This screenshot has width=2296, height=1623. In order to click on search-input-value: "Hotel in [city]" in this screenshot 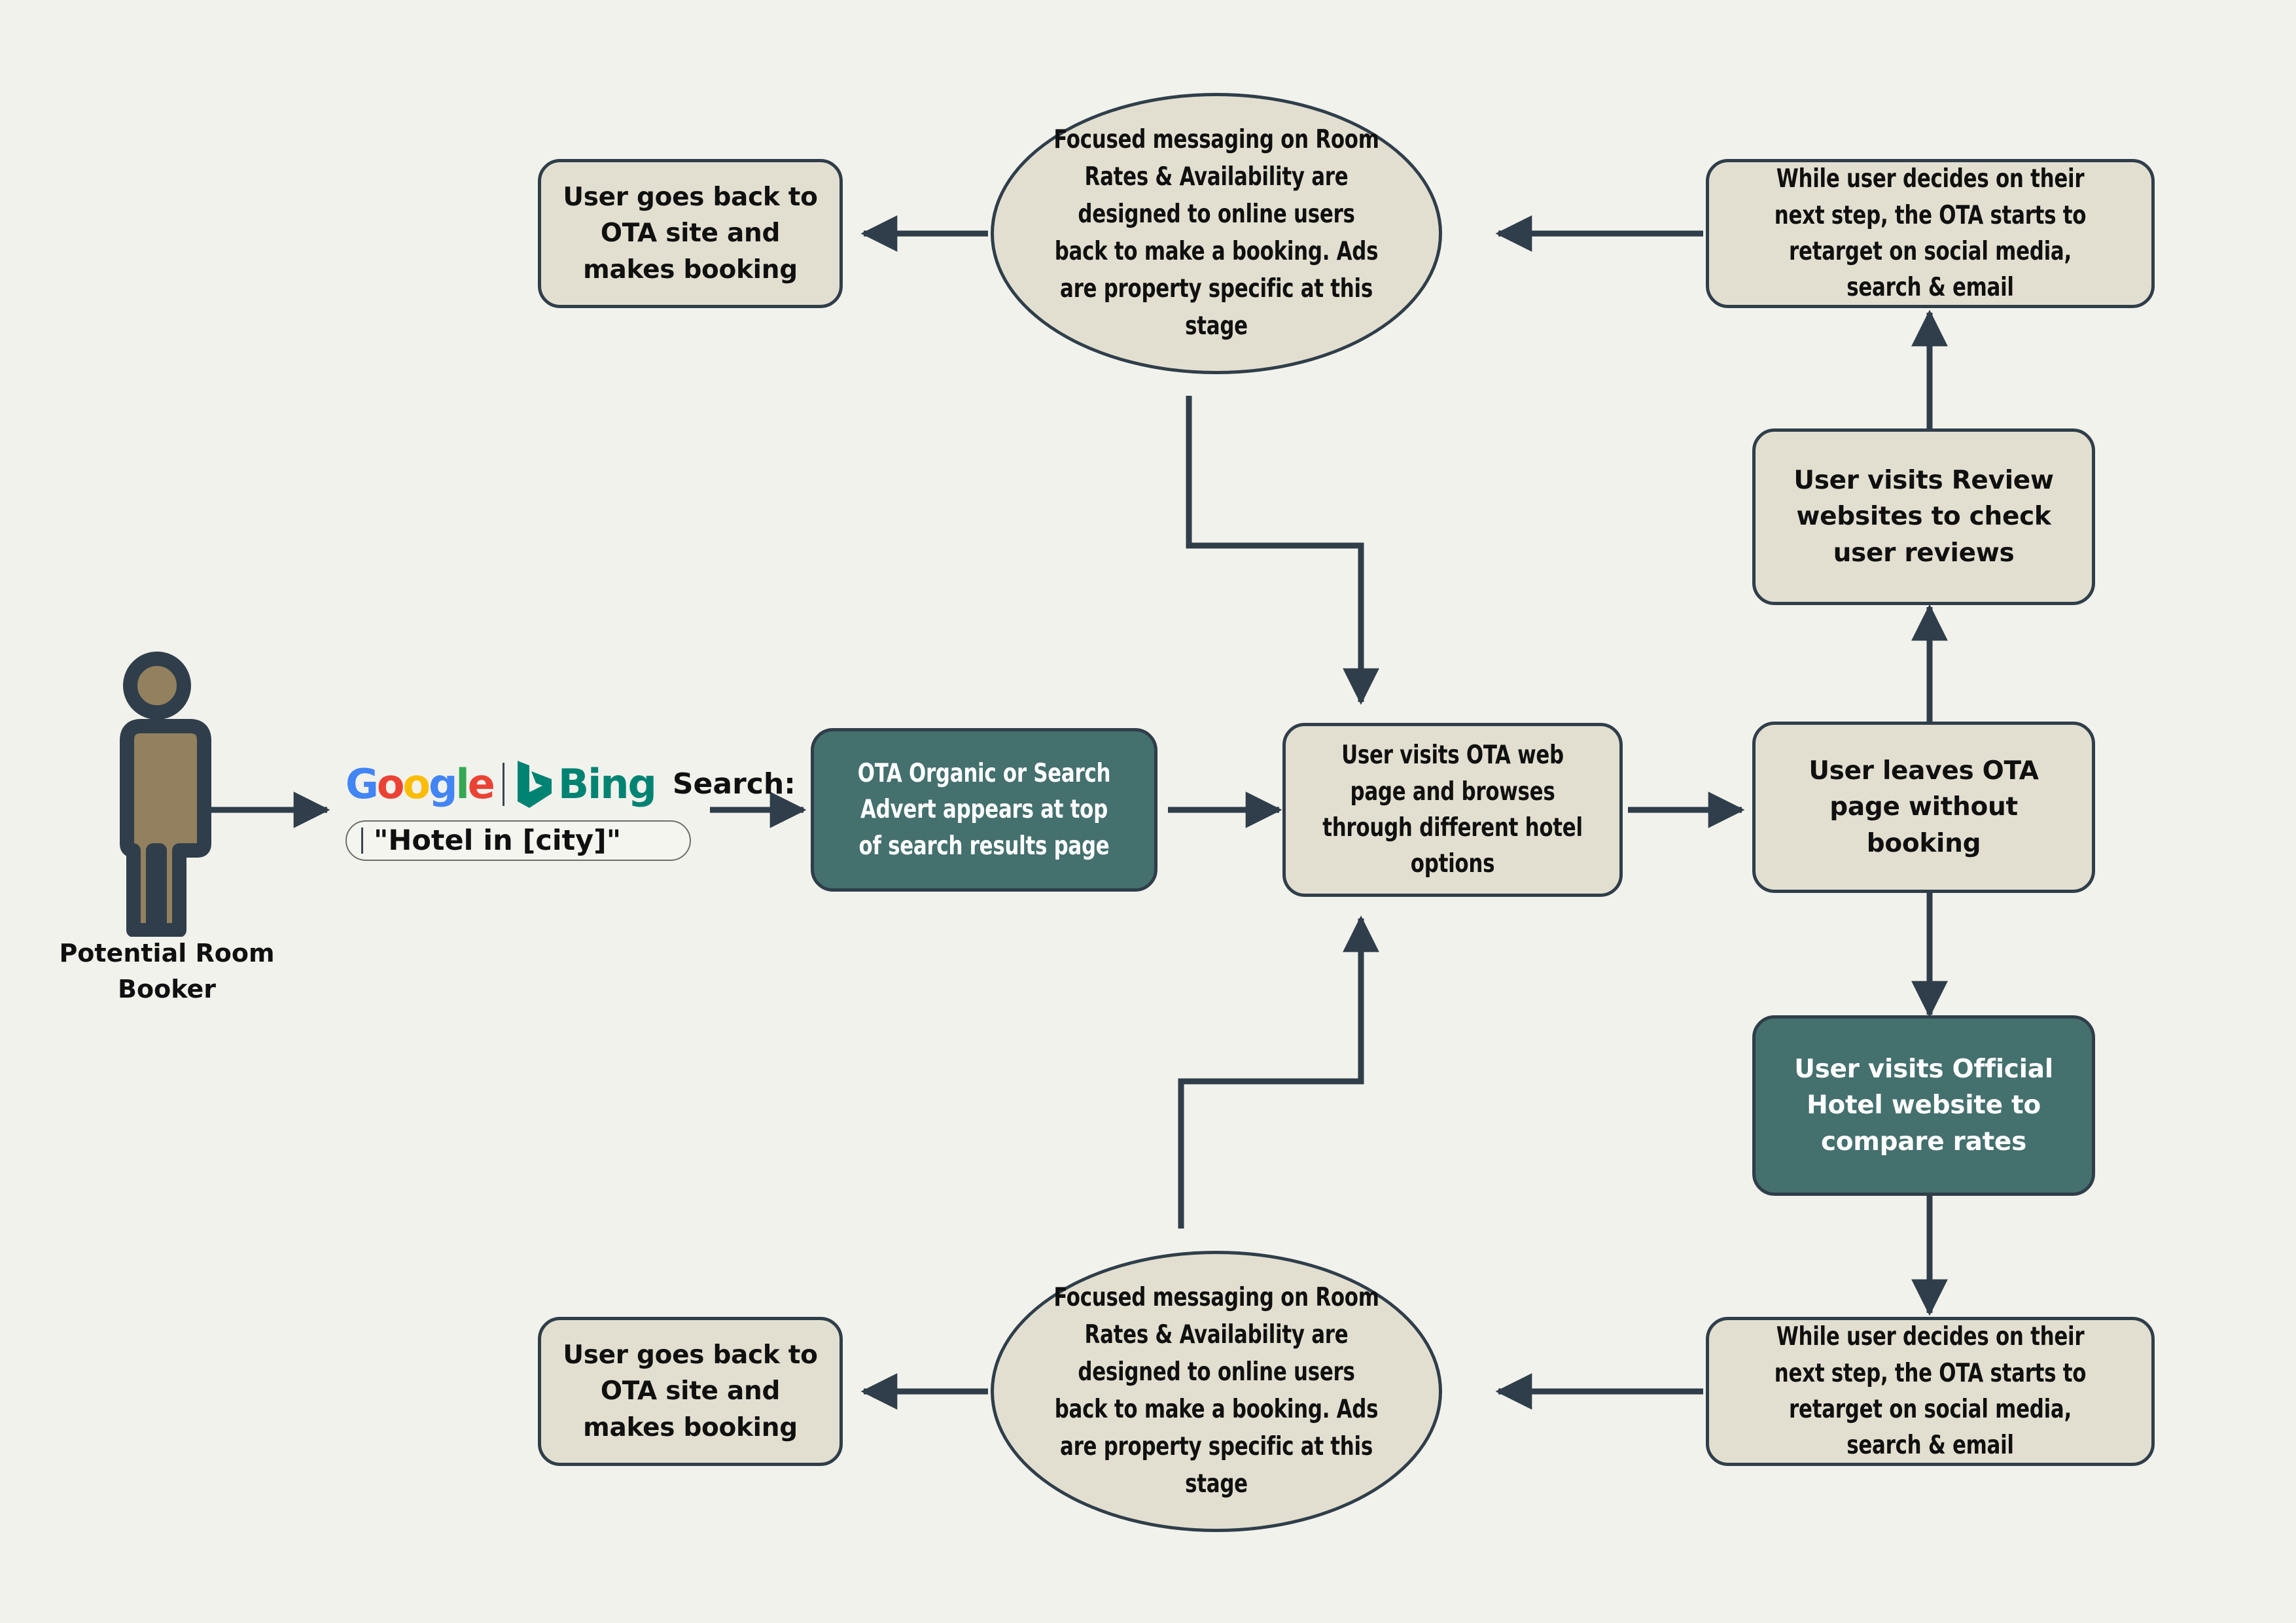, I will do `click(498, 840)`.